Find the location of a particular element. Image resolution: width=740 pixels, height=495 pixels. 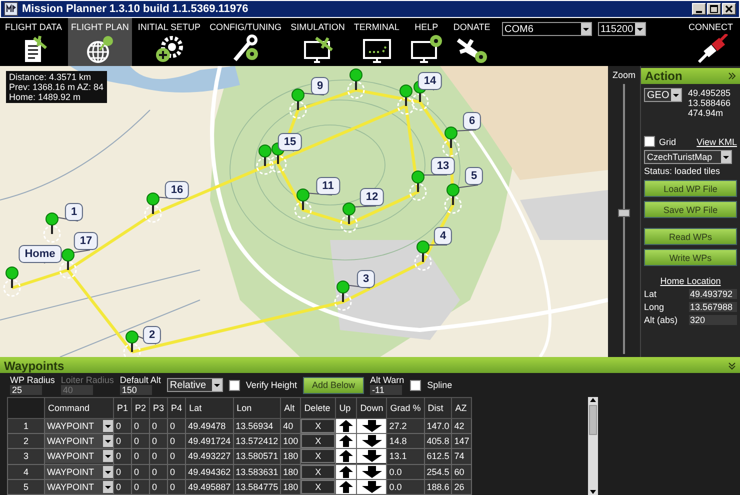

baud-dropdown: 115200 is located at coordinates (622, 29).